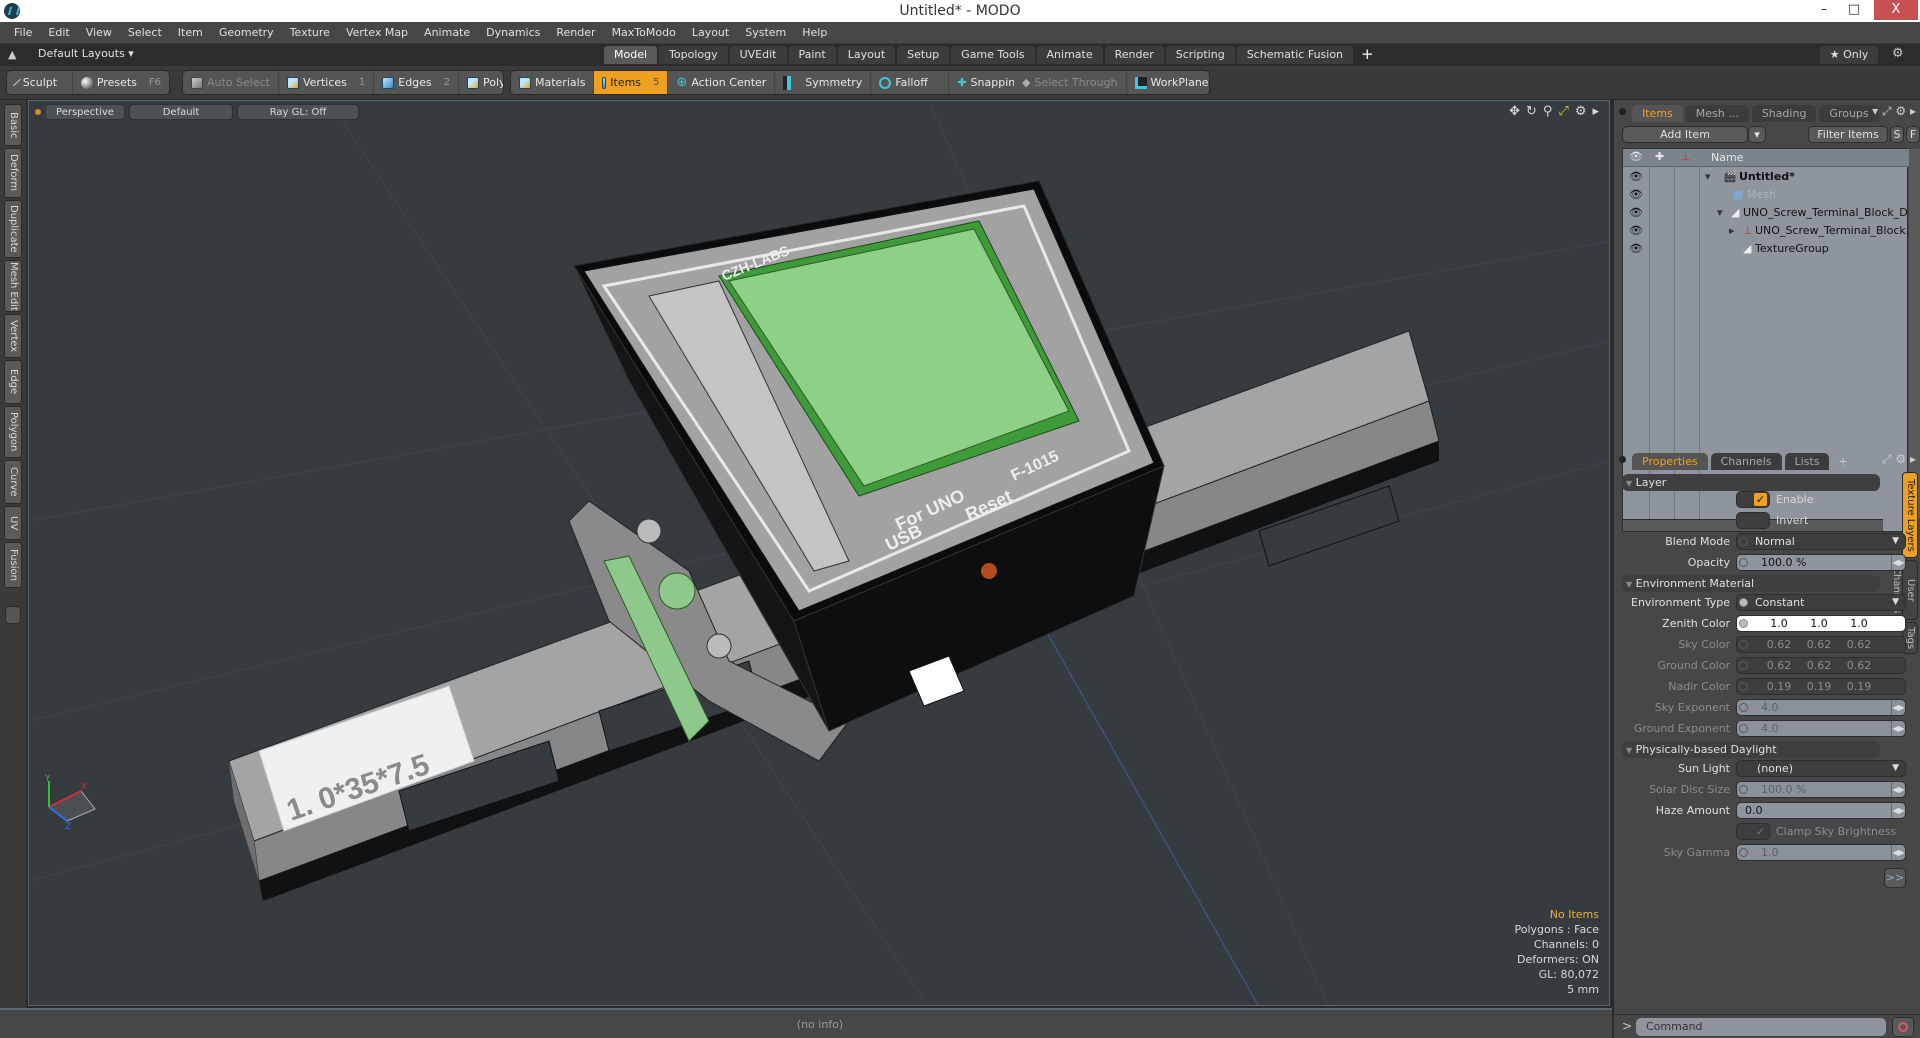 The width and height of the screenshot is (1920, 1038). What do you see at coordinates (13, 125) in the screenshot?
I see `vtab-basic: Basic` at bounding box center [13, 125].